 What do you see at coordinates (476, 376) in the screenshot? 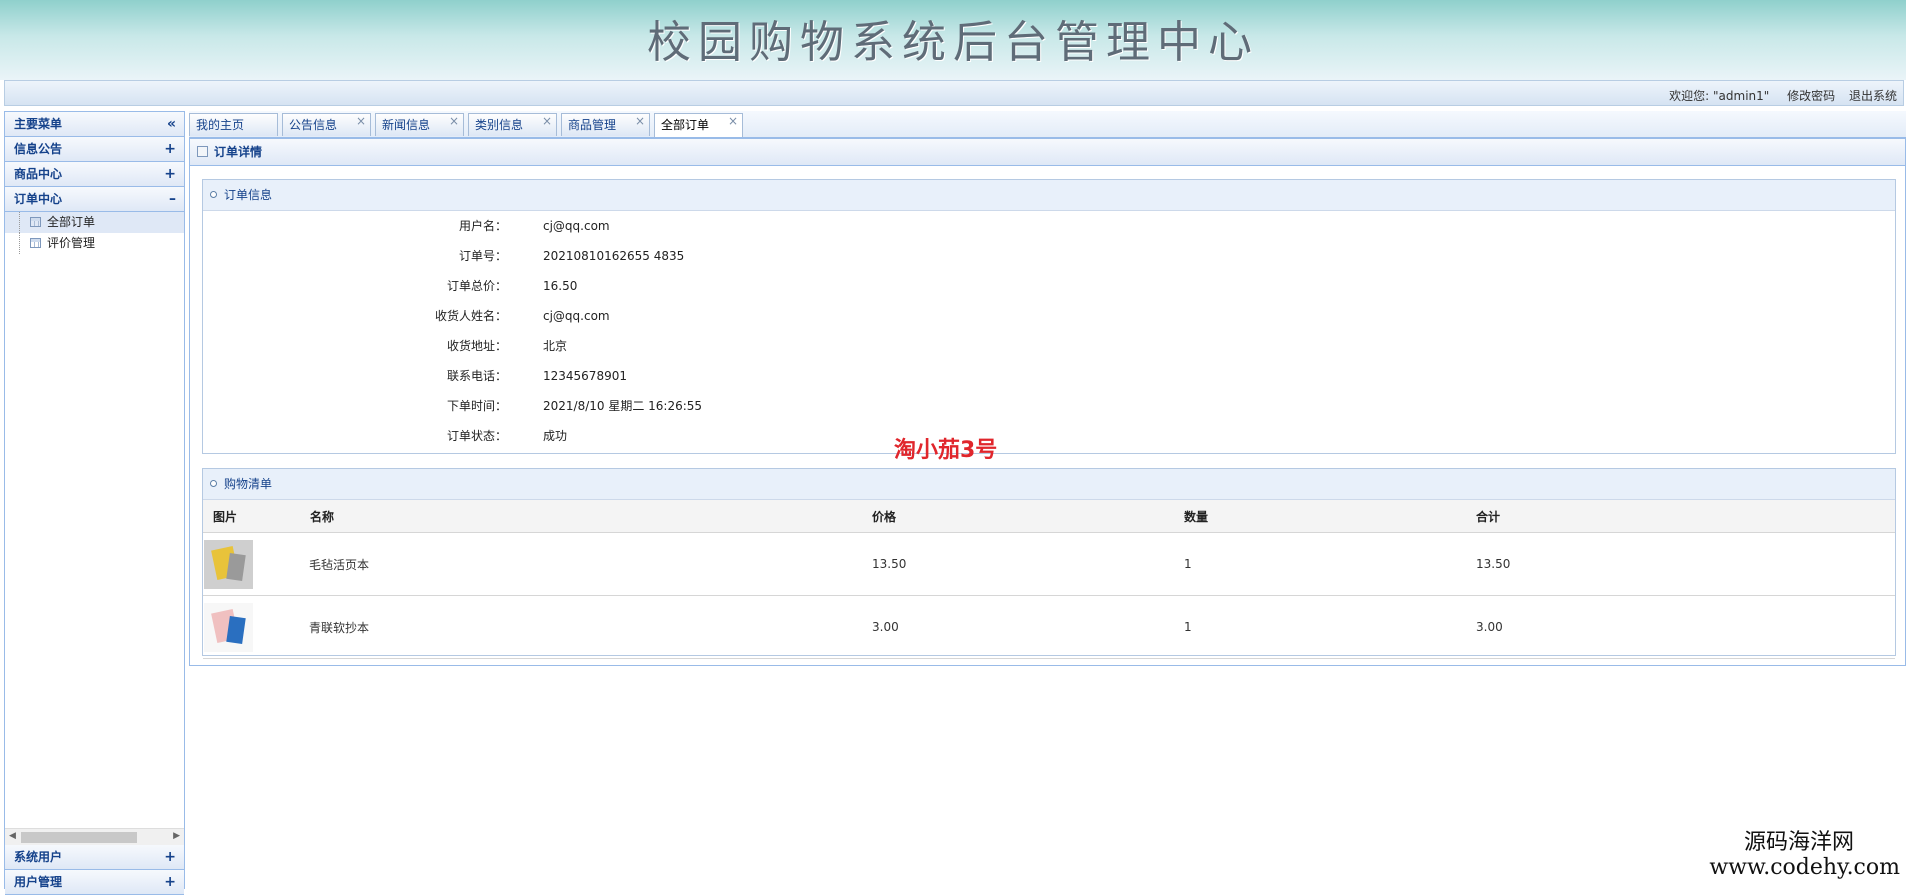
I see `field-label: 联系电话：` at bounding box center [476, 376].